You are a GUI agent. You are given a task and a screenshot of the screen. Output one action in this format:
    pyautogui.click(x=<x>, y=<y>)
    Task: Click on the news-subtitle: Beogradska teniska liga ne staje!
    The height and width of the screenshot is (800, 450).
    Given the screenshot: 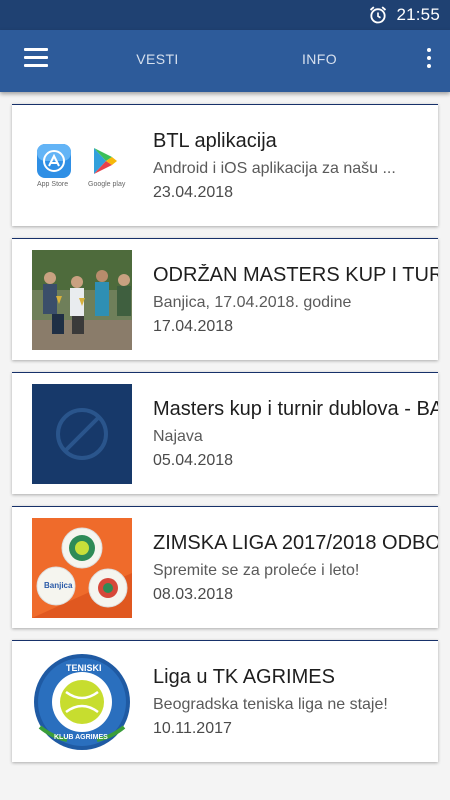 What is the action you would take?
    pyautogui.click(x=270, y=704)
    